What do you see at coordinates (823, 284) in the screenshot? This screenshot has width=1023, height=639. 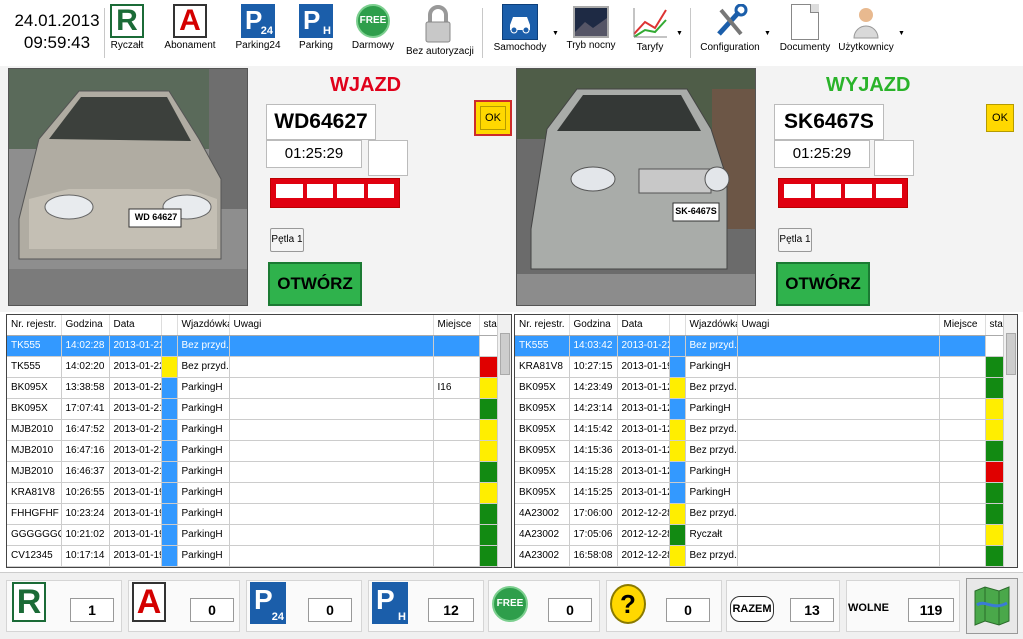 I see `exit-open-button: OTWÓRZ` at bounding box center [823, 284].